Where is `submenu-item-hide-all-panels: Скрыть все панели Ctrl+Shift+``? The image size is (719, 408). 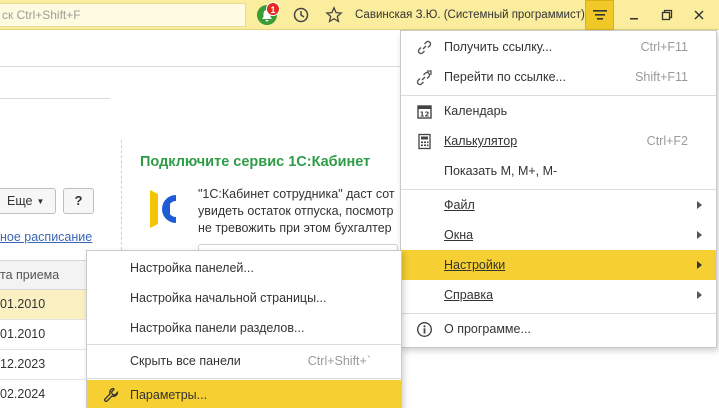 submenu-item-hide-all-panels: Скрыть все панели Ctrl+Shift+` is located at coordinates (244, 361).